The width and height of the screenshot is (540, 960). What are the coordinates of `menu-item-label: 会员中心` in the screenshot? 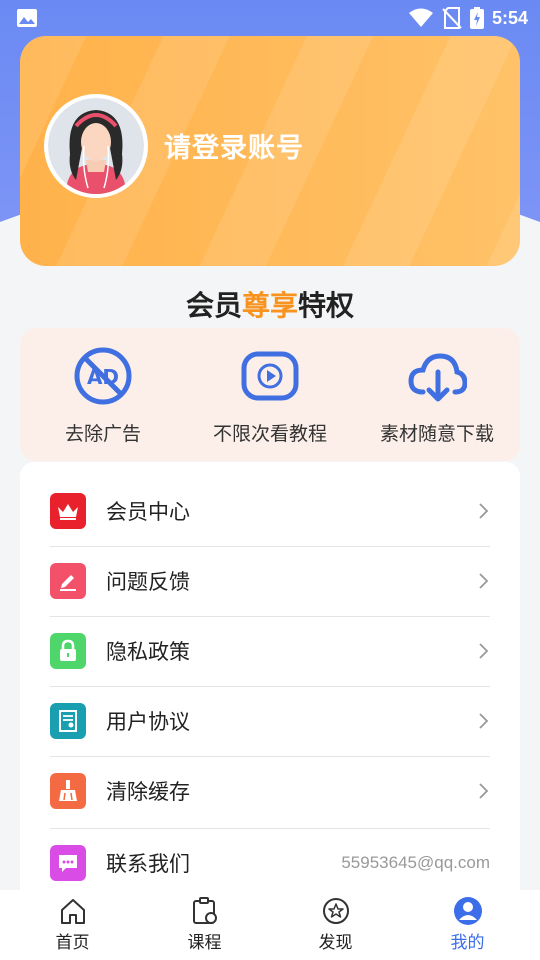 It's located at (148, 512).